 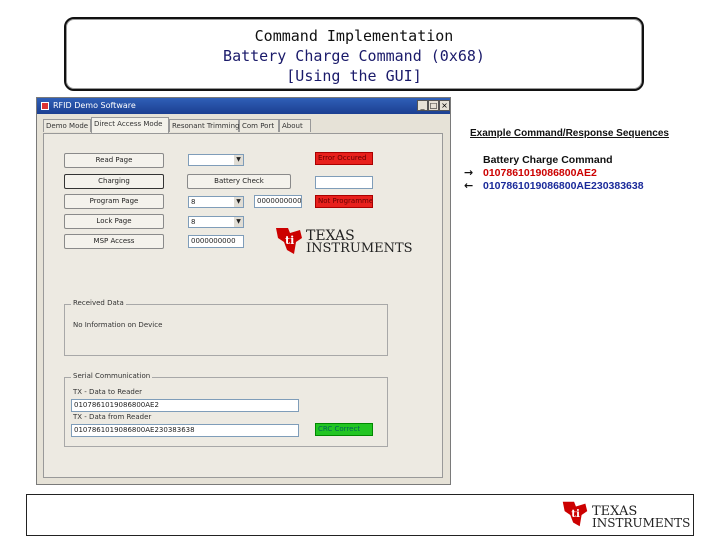 I want to click on window-title: RFID Demo Software, so click(x=94, y=105).